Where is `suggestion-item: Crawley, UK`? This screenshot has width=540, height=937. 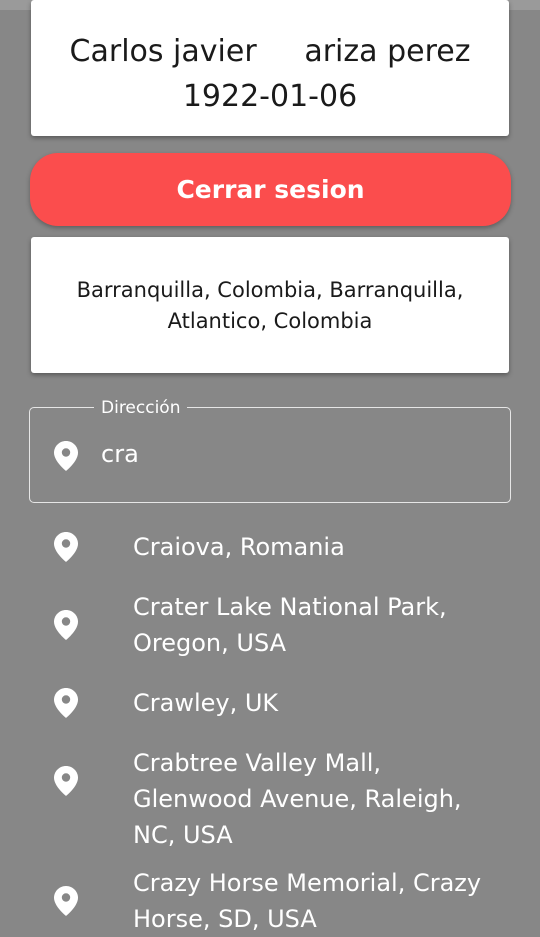
suggestion-item: Crawley, UK is located at coordinates (270, 703).